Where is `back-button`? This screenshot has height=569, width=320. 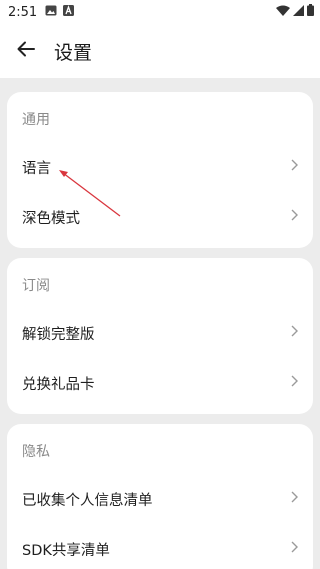
back-button is located at coordinates (26, 51).